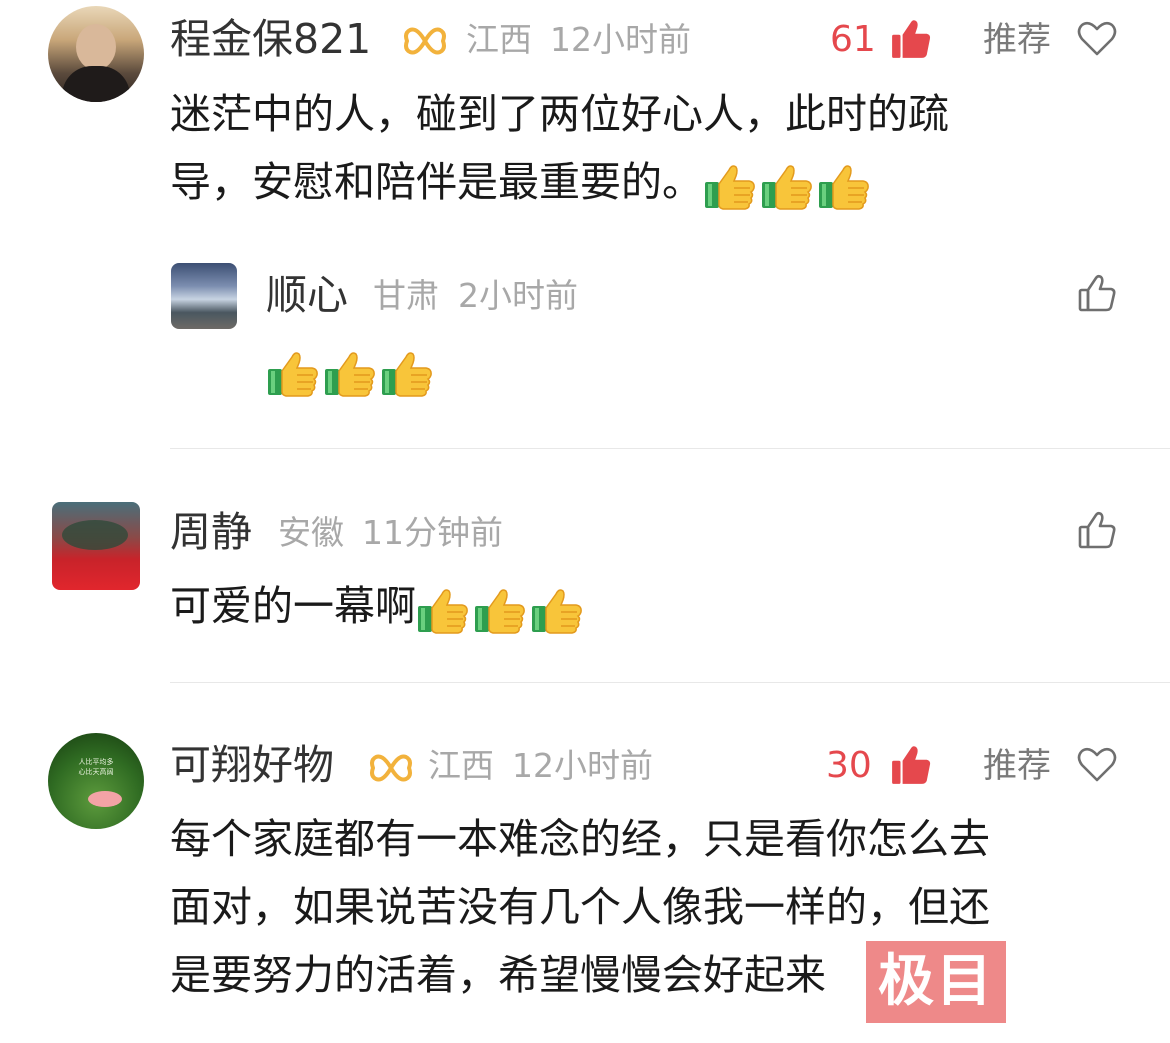 The height and width of the screenshot is (1043, 1170). Describe the element at coordinates (96, 767) in the screenshot. I see `avatar-caption: 人比平均多 心比天高阔` at that location.